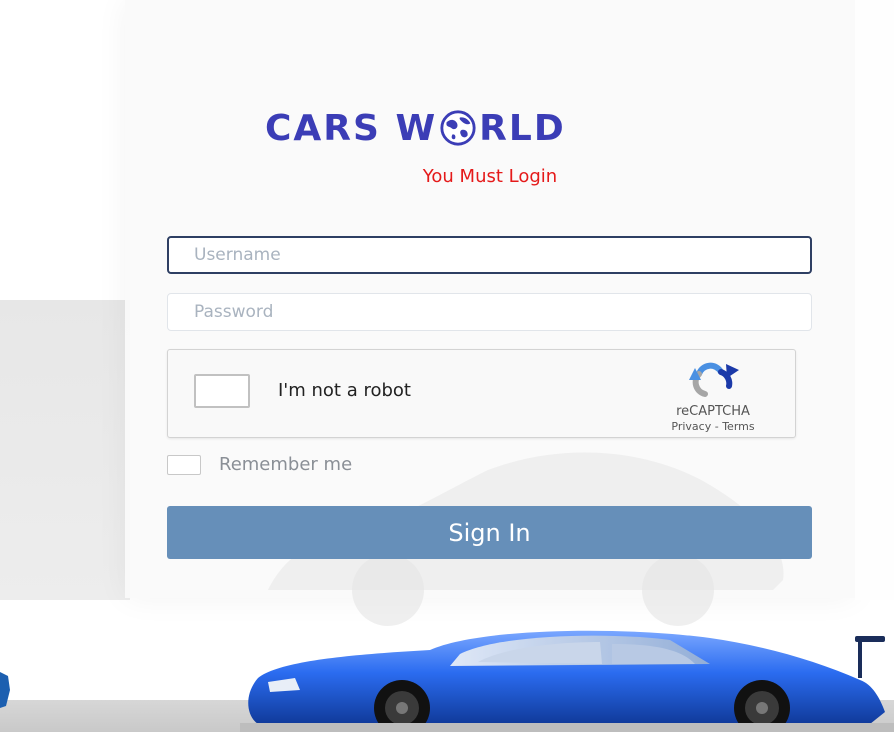  I want to click on sports-car-icon, so click(567, 681).